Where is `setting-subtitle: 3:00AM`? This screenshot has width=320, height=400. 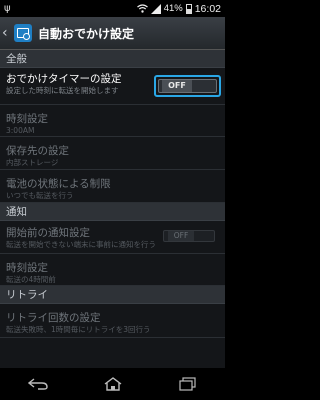 setting-subtitle: 3:00AM is located at coordinates (20, 130).